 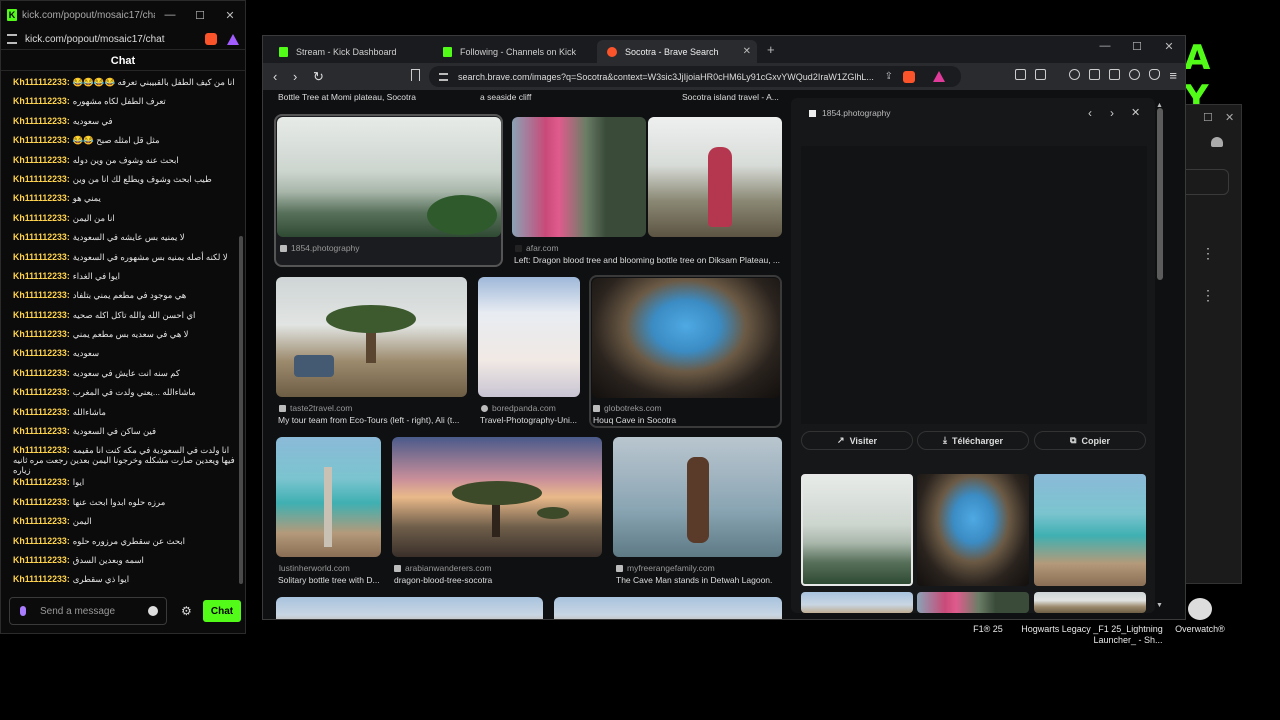 I want to click on new-tab-icon: +, so click(x=771, y=49).